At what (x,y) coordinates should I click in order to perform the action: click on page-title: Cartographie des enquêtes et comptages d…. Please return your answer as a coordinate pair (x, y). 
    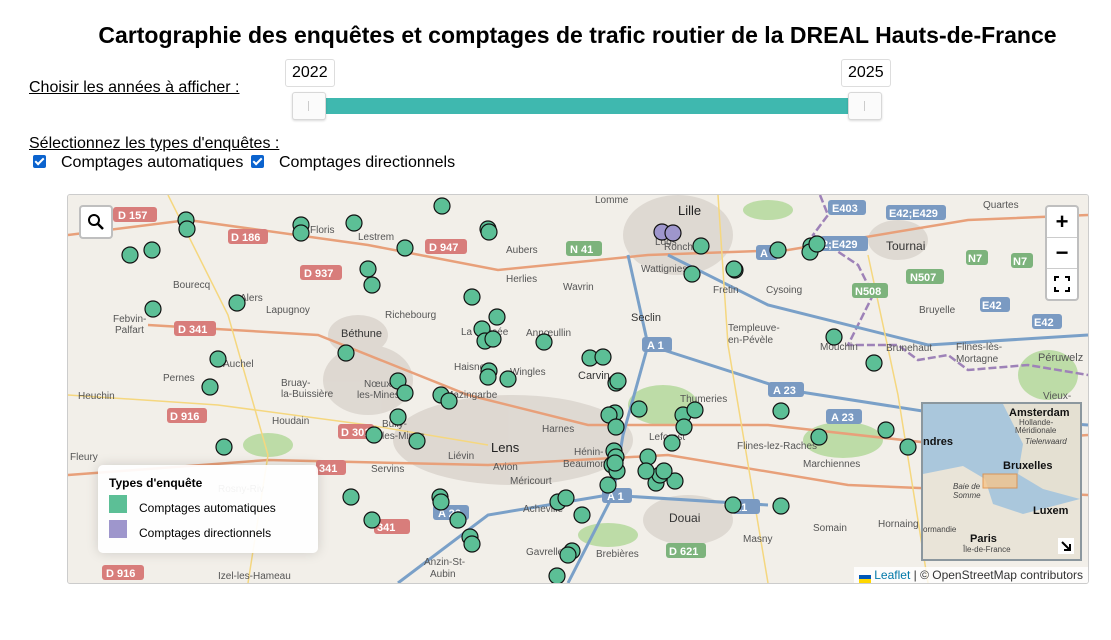
    Looking at the image, I should click on (577, 35).